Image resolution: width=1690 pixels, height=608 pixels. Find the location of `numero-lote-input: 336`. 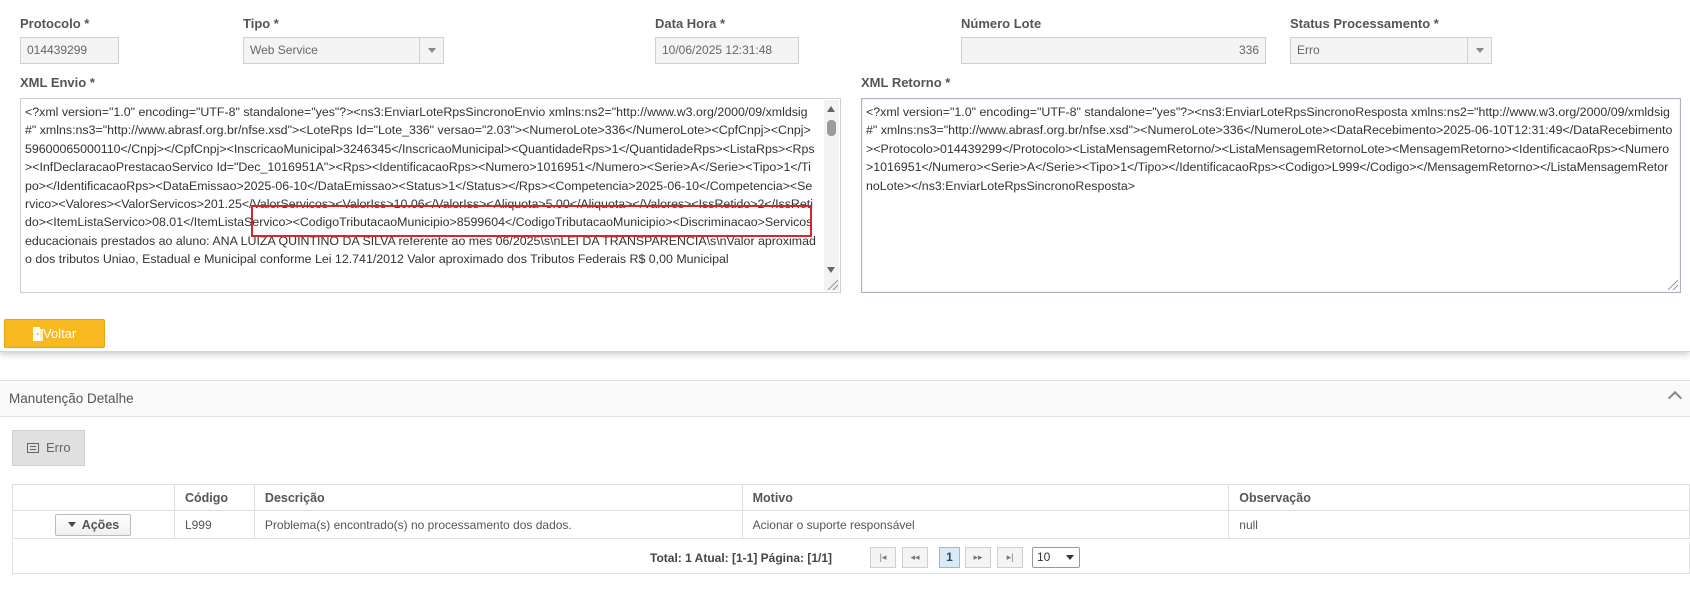

numero-lote-input: 336 is located at coordinates (1113, 50).